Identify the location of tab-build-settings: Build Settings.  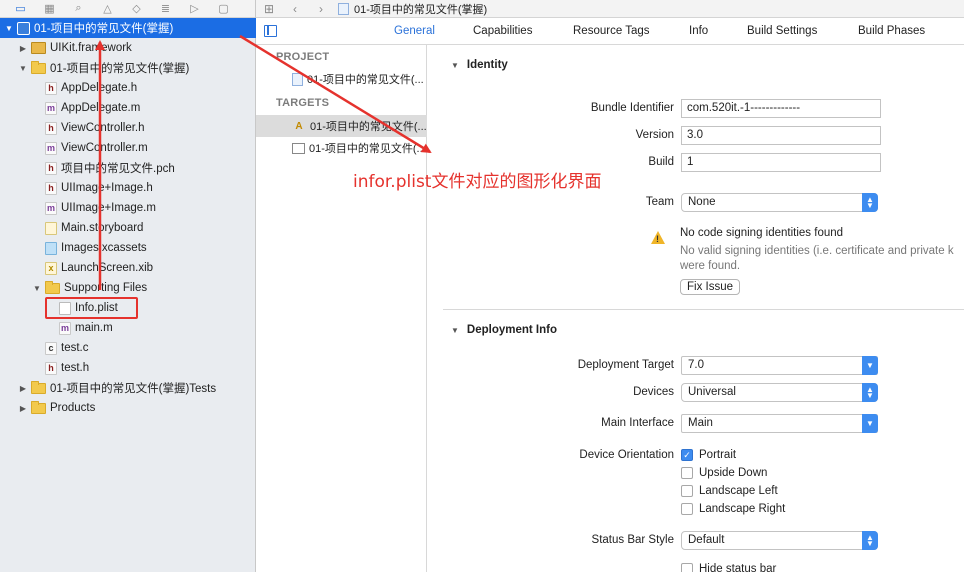
(782, 31).